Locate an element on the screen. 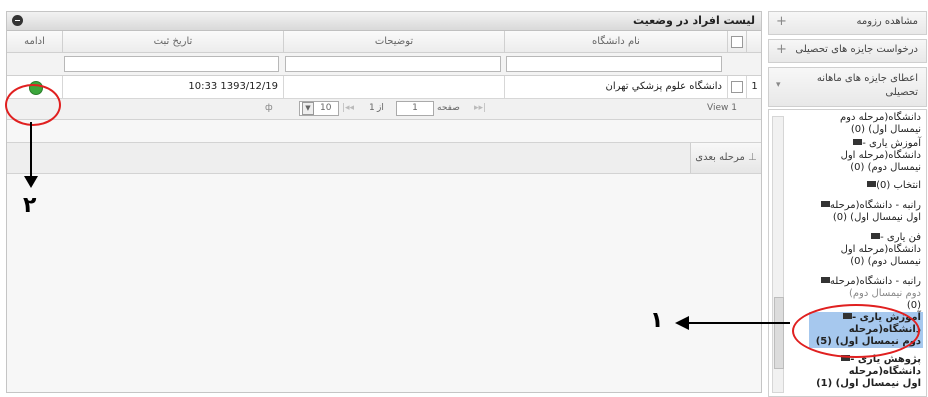 The width and height of the screenshot is (928, 397). select-cell is located at coordinates (736, 87).